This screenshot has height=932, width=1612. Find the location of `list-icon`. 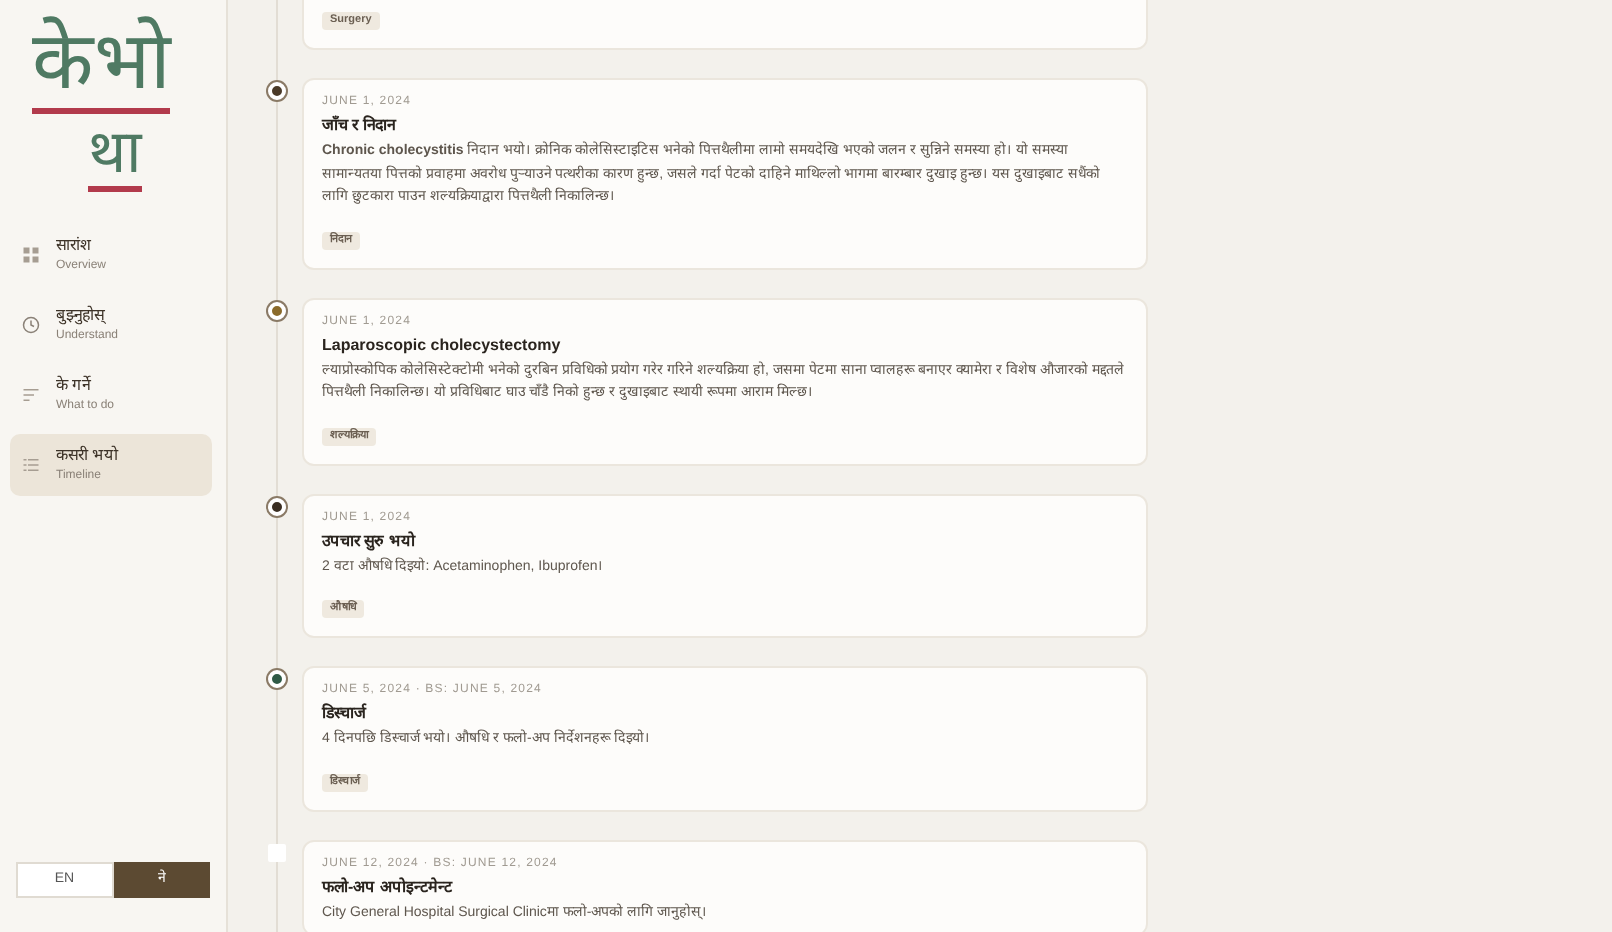

list-icon is located at coordinates (31, 465).